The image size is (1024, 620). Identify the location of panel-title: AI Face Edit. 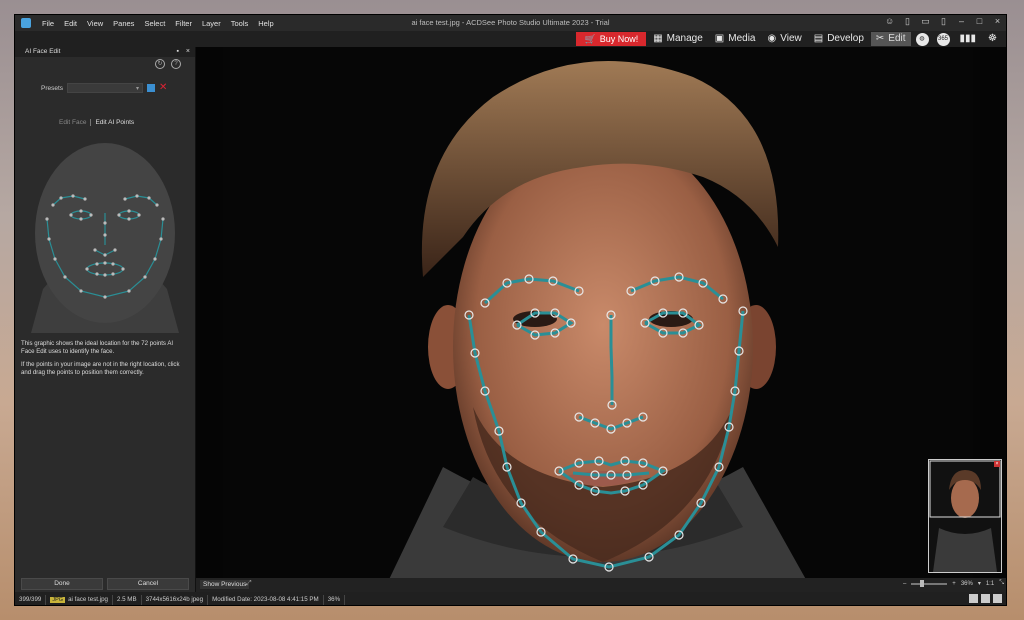
(43, 51).